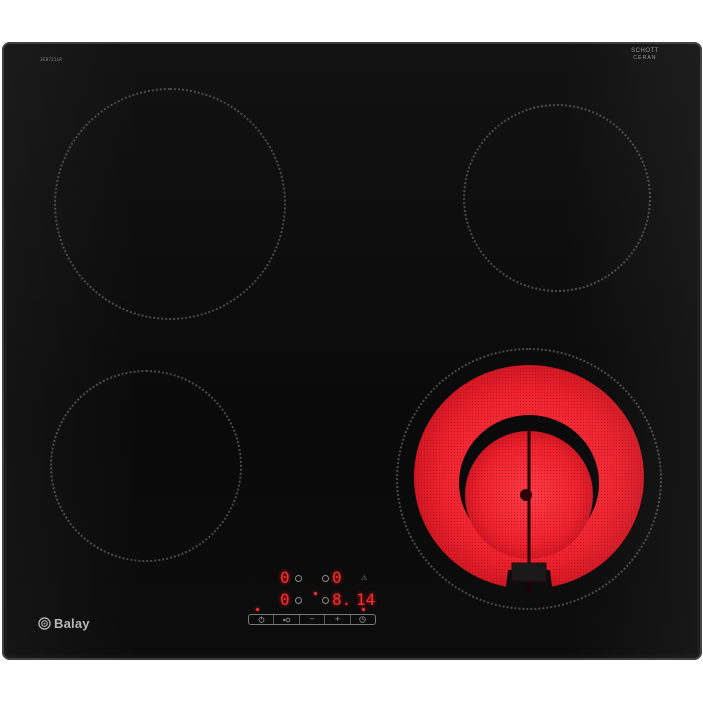 The width and height of the screenshot is (703, 703). I want to click on zone-display-front-right: 8., so click(342, 599).